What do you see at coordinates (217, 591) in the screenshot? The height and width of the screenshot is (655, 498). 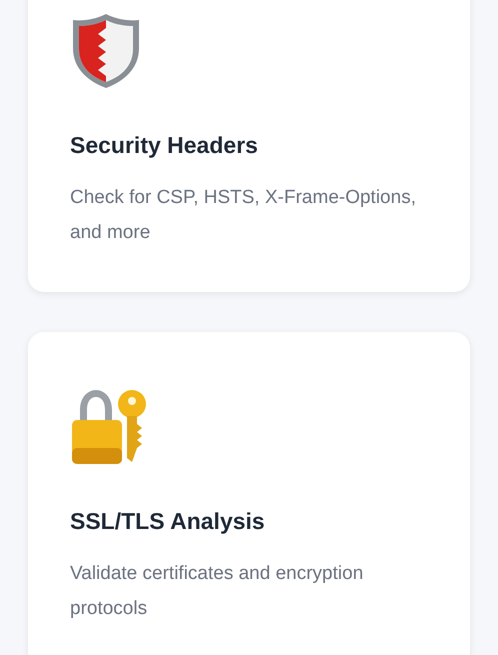 I see `card-description: Validate certificates and encryption protocols` at bounding box center [217, 591].